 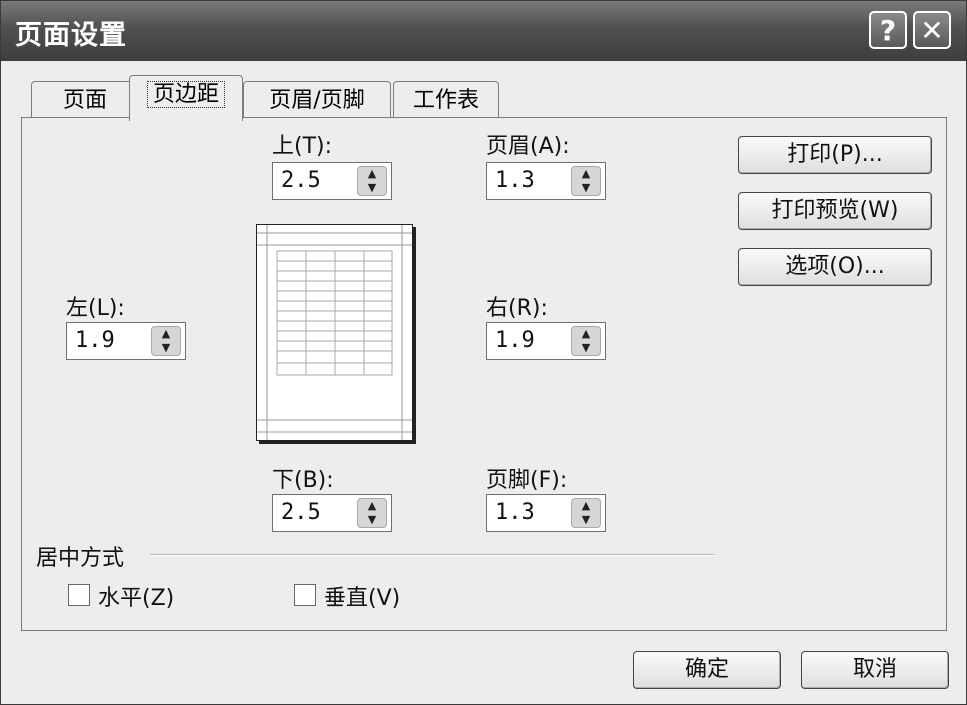 I want to click on page-preview, so click(x=334, y=332).